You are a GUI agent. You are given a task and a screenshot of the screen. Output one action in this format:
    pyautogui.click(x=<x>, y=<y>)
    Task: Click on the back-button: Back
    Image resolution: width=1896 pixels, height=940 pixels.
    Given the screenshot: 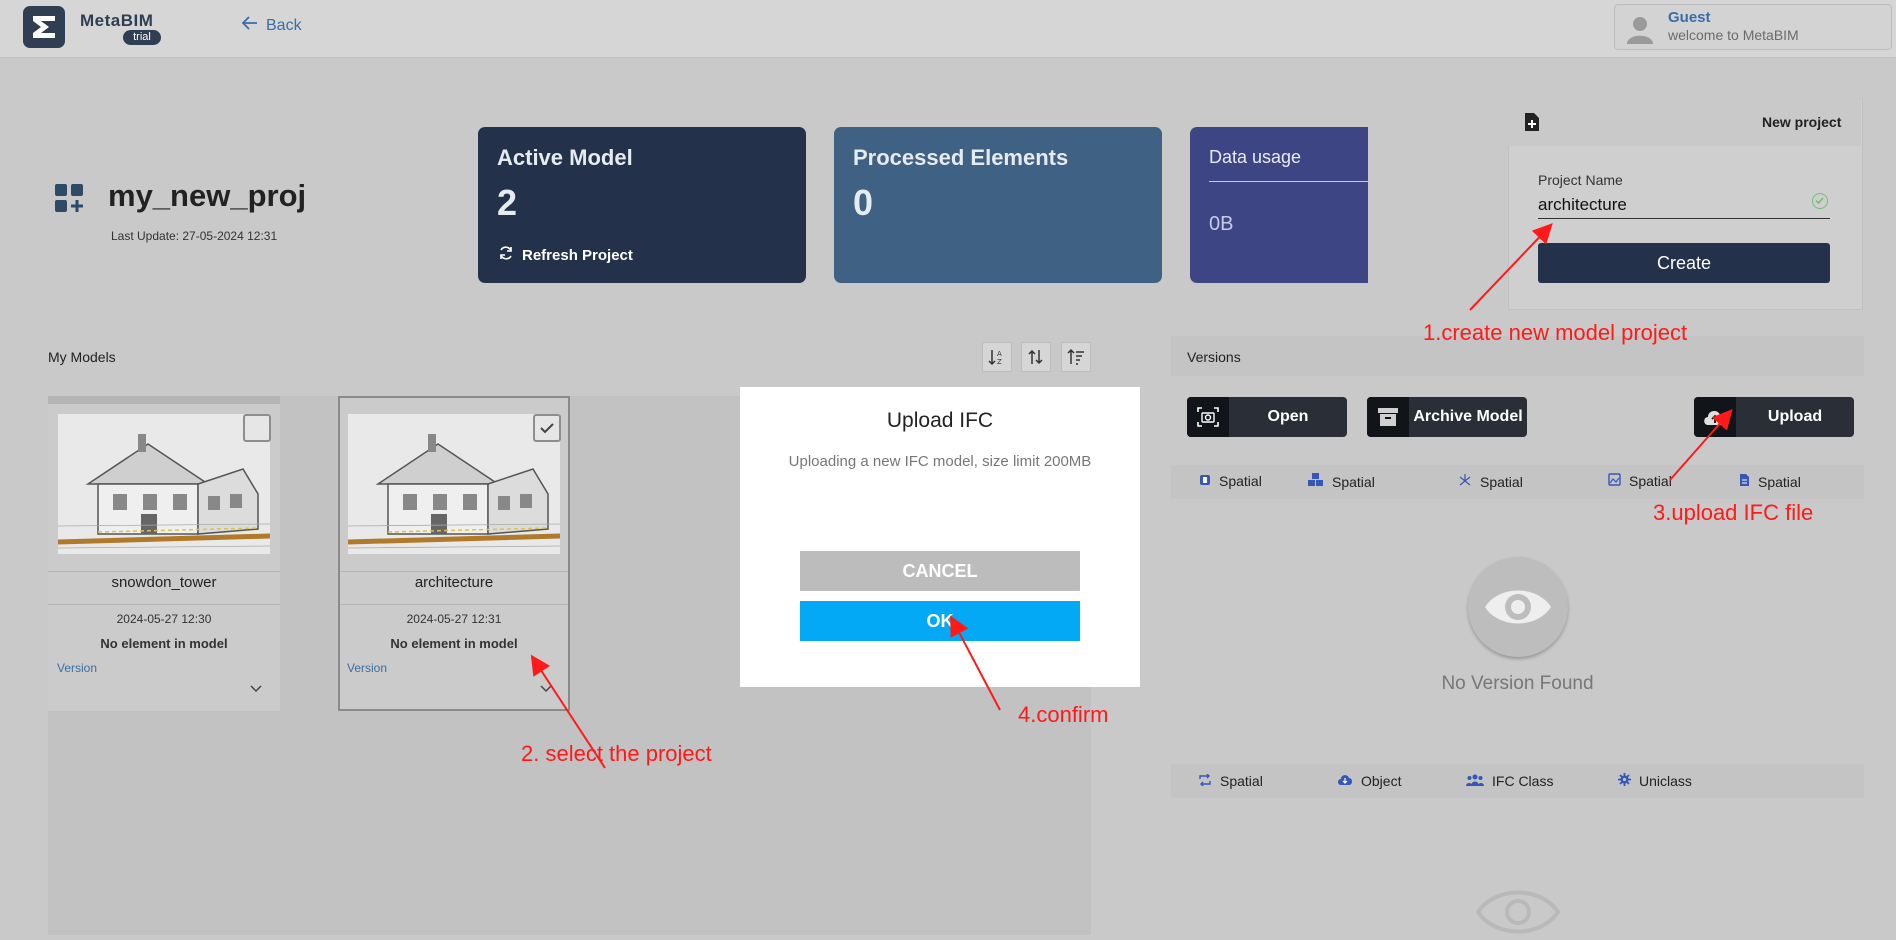 What is the action you would take?
    pyautogui.click(x=271, y=25)
    